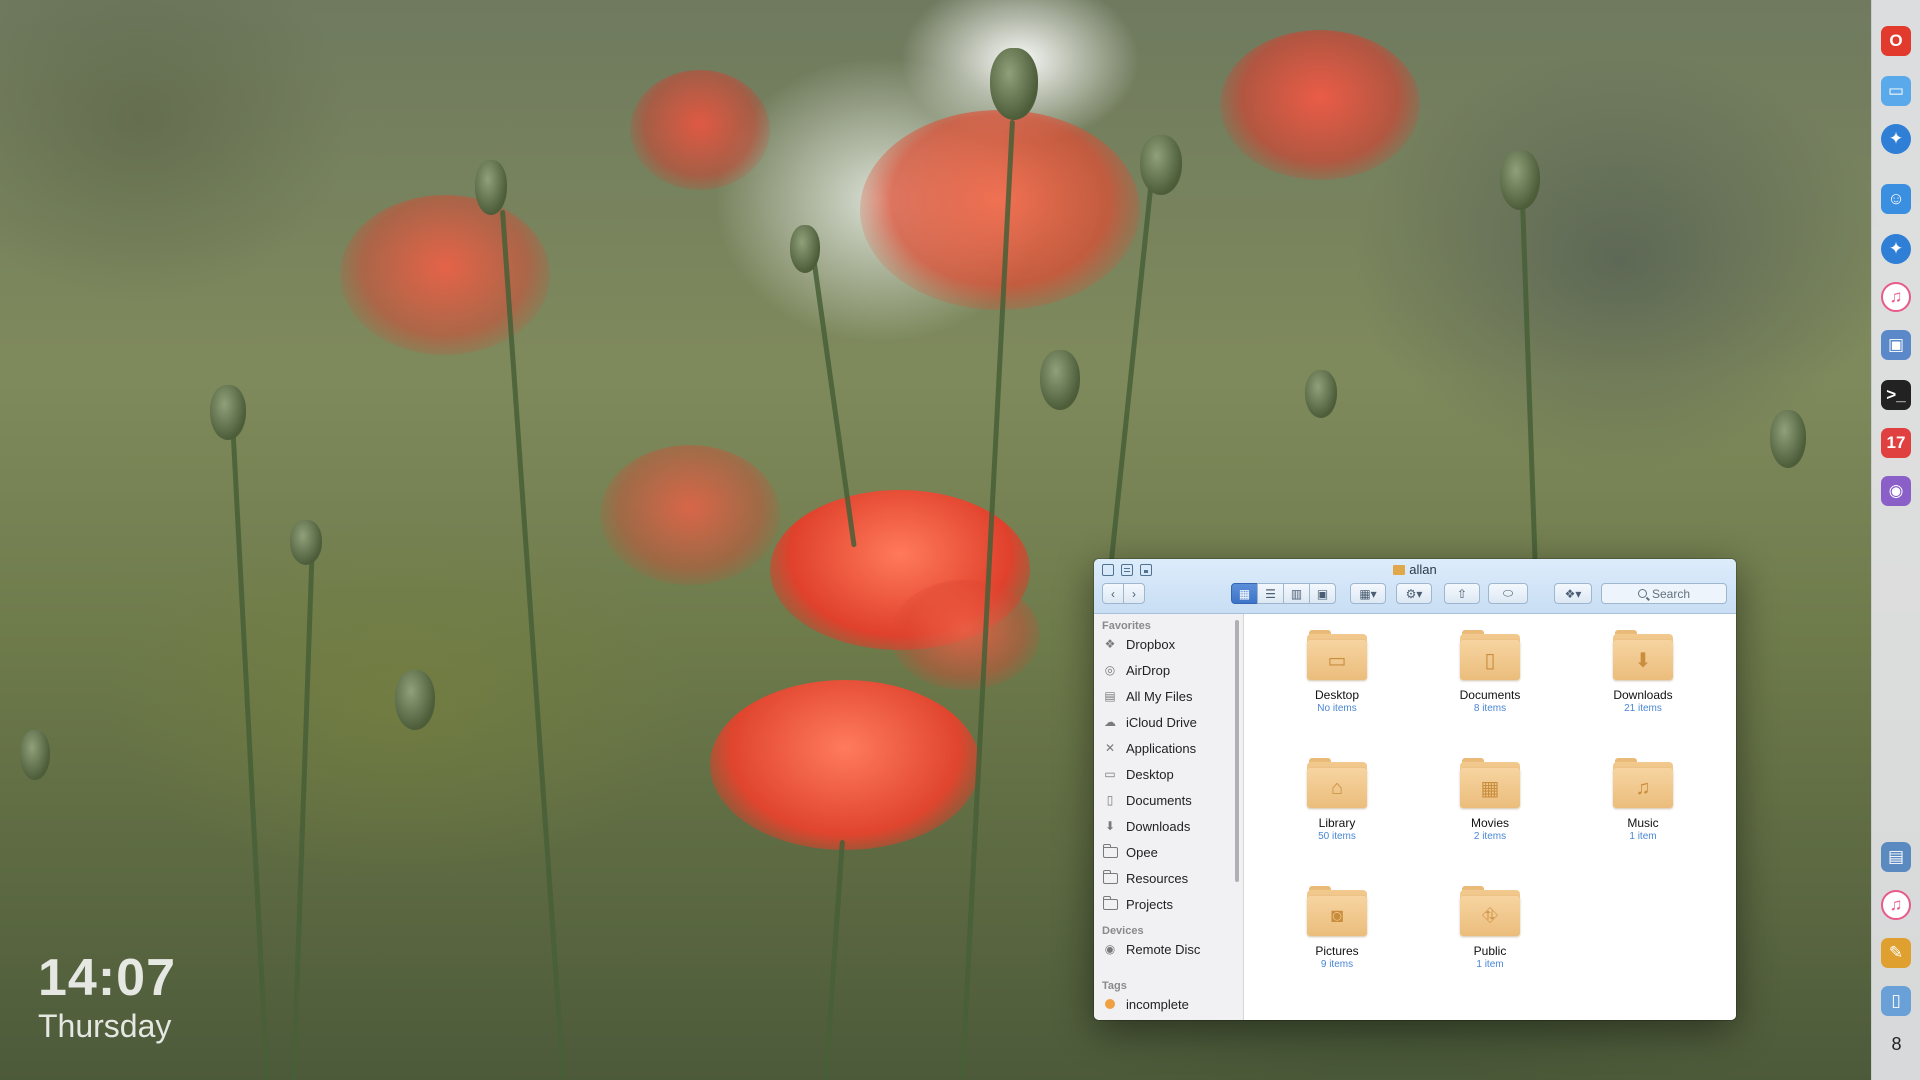  I want to click on folder-item-count: 50 items, so click(1337, 836).